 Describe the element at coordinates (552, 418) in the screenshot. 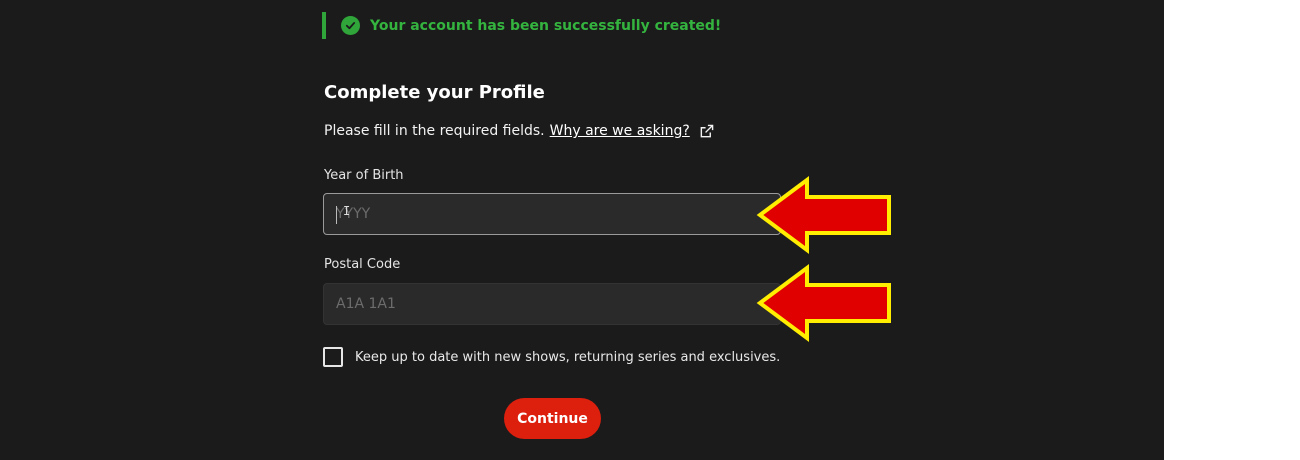

I see `continue-button: Continue` at that location.